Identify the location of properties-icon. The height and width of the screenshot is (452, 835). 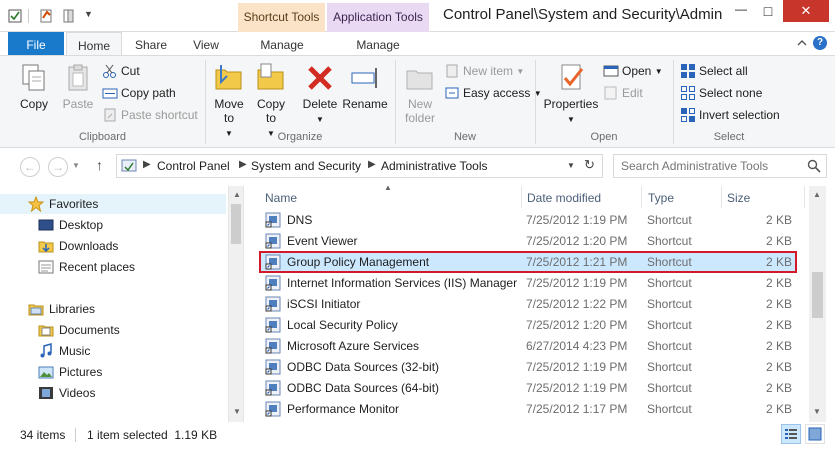
(15, 16).